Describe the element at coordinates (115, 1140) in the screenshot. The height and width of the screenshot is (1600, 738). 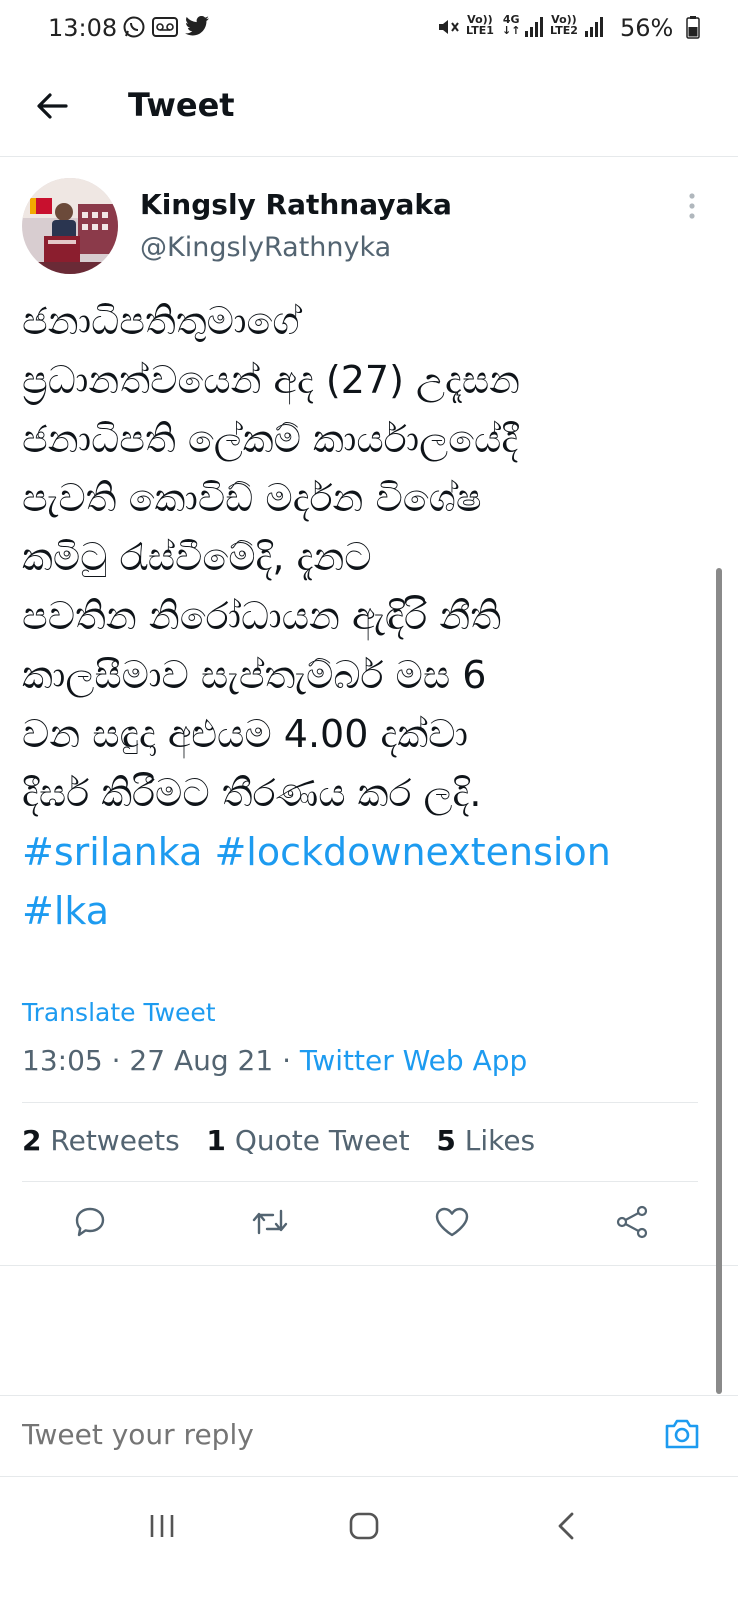
I see `retweets-label: Retweets` at that location.